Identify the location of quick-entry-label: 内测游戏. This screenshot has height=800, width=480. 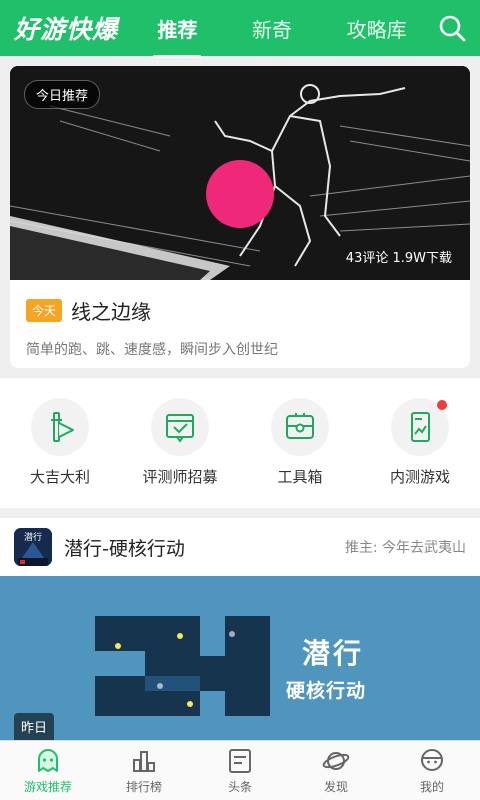
(419, 477).